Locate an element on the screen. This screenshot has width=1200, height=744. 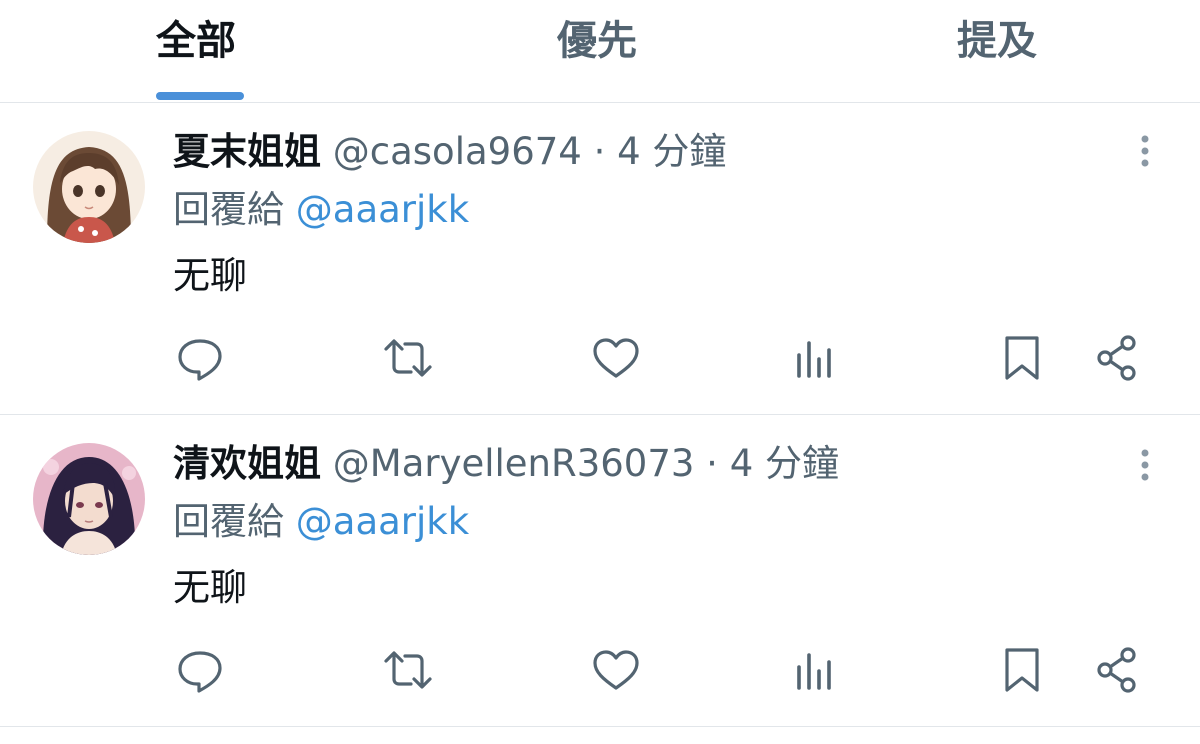
notification-tabs: 全部 優先 提及 is located at coordinates (600, 51).